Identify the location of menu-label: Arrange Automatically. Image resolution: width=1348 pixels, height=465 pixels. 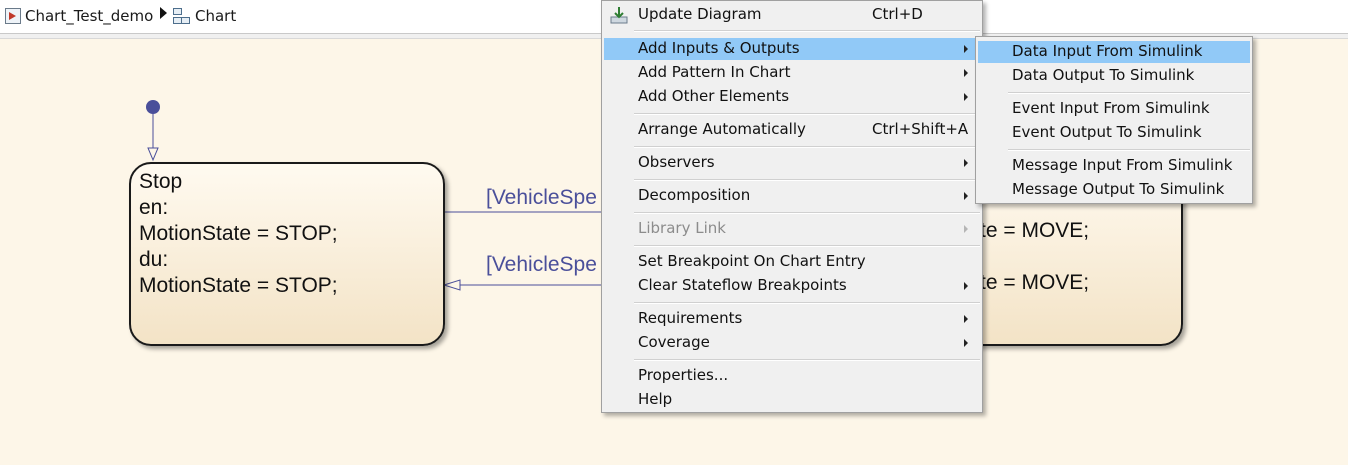
(722, 129).